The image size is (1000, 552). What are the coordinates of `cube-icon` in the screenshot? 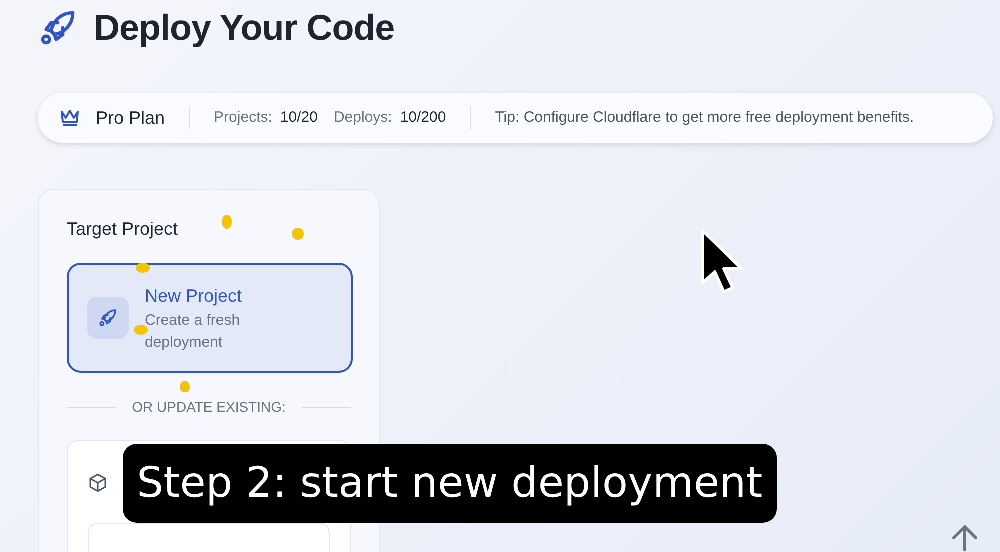 It's located at (98, 482).